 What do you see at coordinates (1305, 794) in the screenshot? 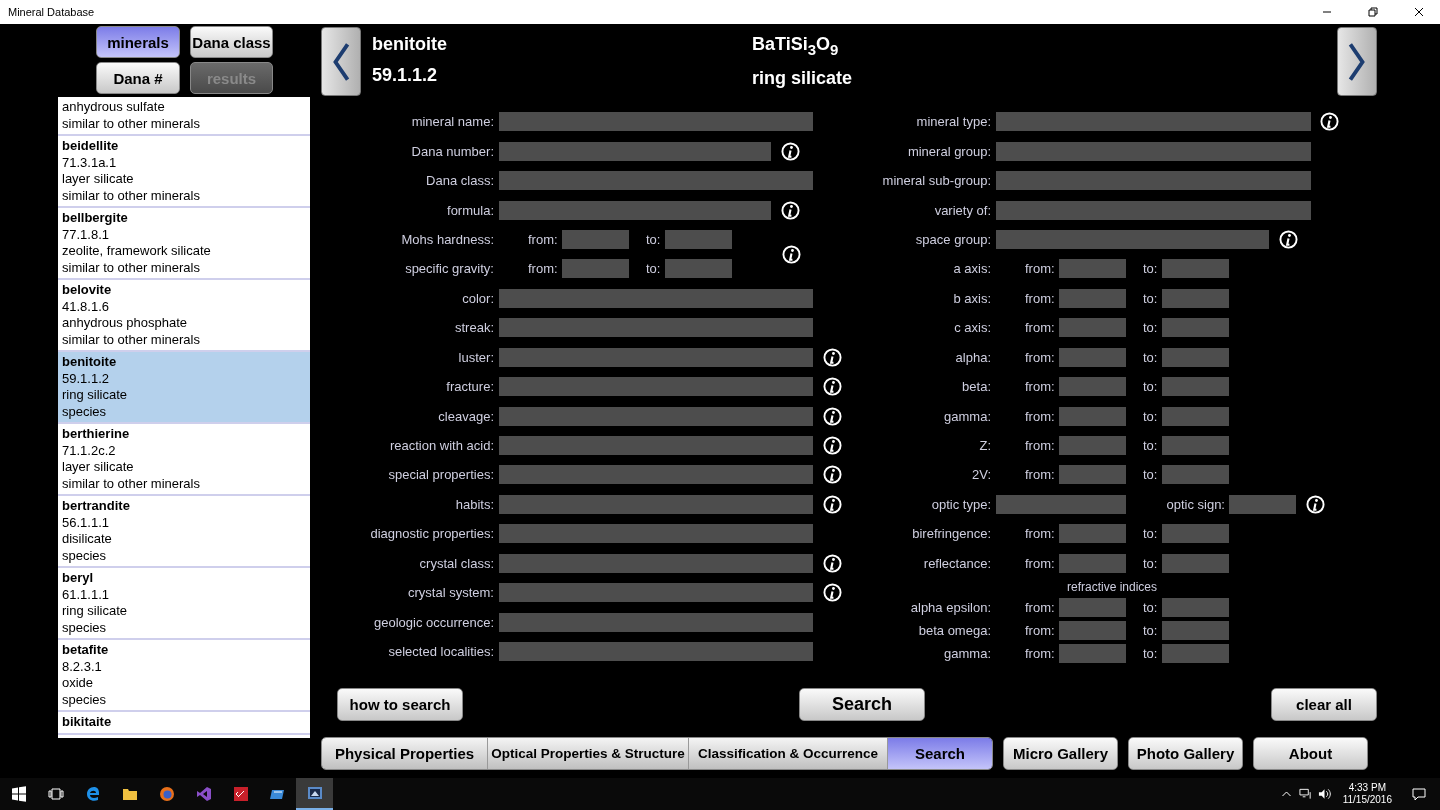
I see `network-icon` at bounding box center [1305, 794].